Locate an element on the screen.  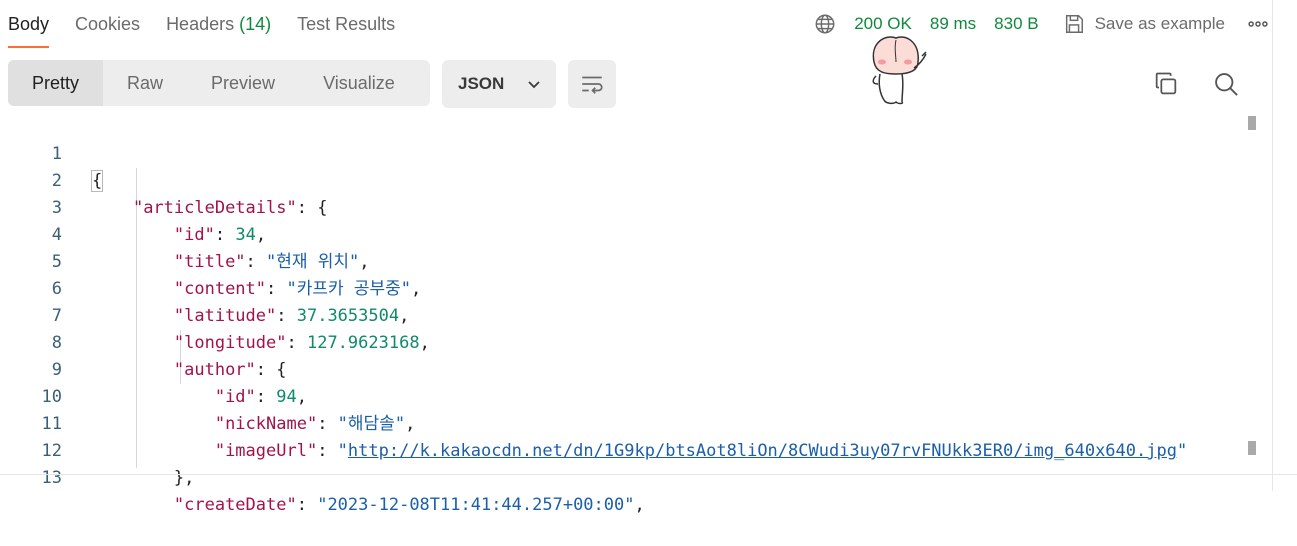
mode-preview: Preview is located at coordinates (243, 83).